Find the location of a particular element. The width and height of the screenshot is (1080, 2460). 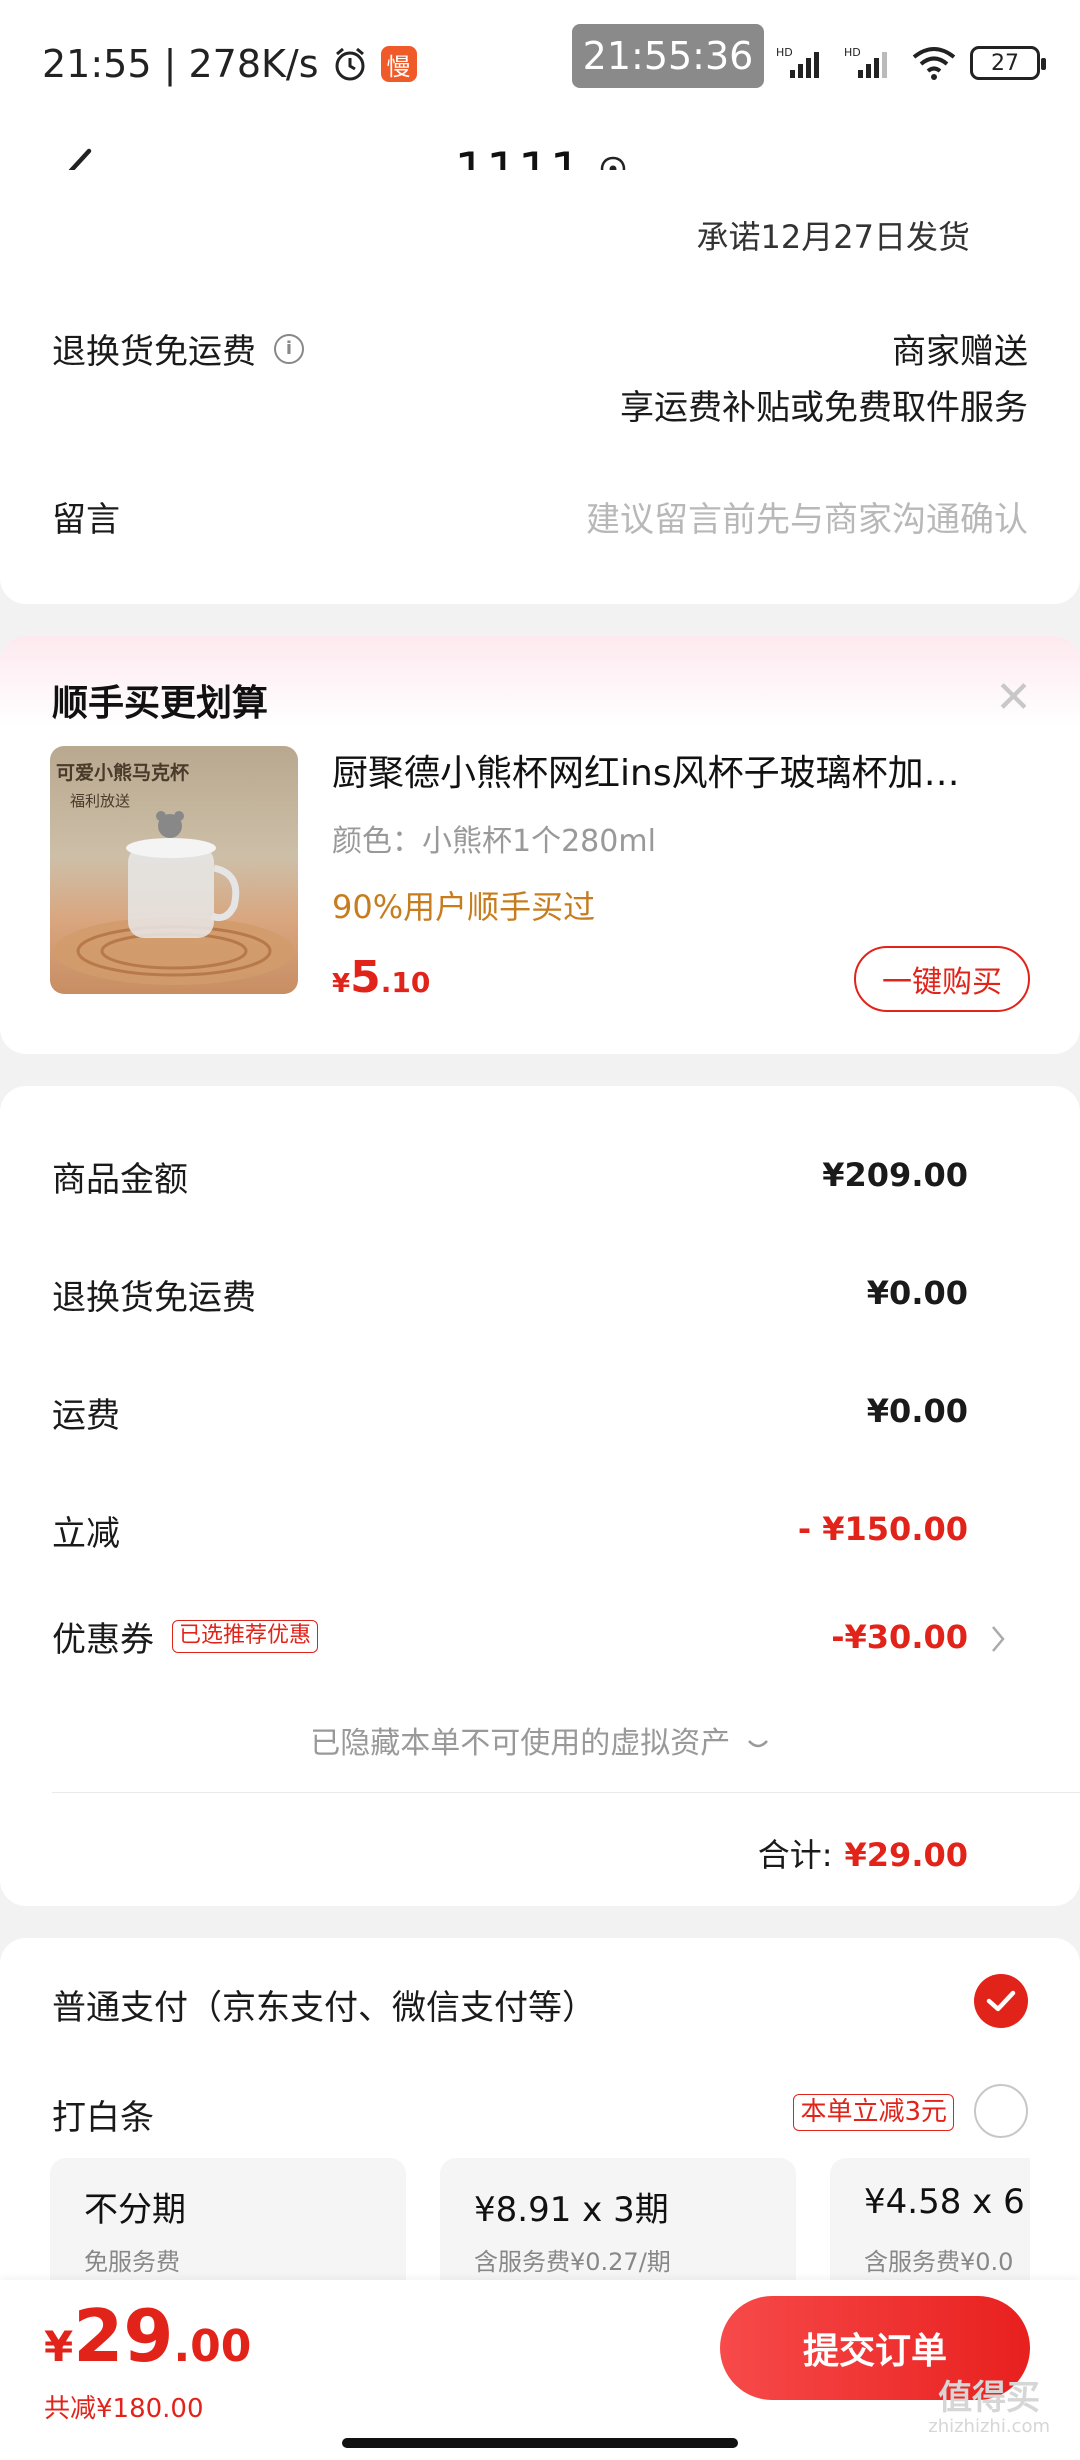

summary-row: 退换货免运费 ¥0.00 is located at coordinates (540, 1295).